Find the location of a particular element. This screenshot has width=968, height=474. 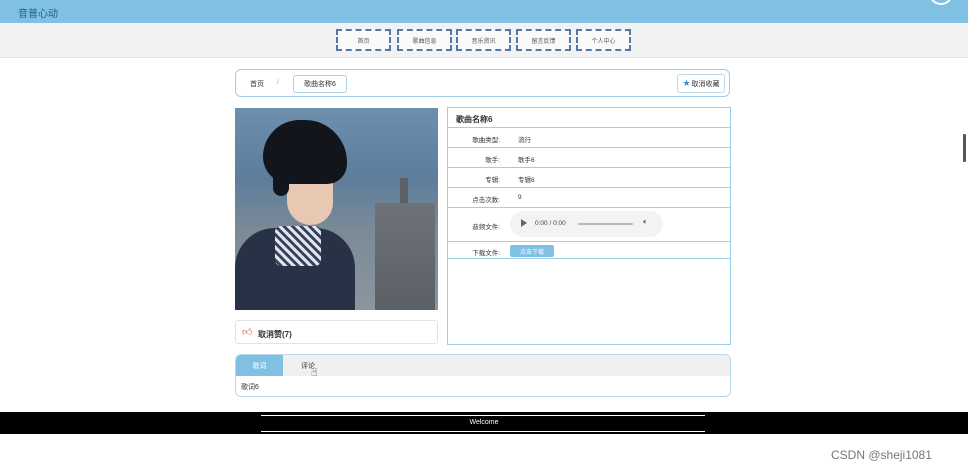

clicks-label: 点击次数: is located at coordinates (486, 200).